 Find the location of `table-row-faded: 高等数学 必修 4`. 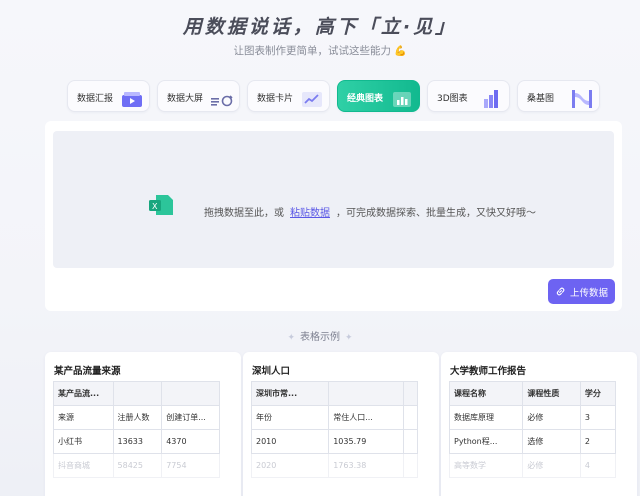

table-row-faded: 高等数学 必修 4 is located at coordinates (532, 465).